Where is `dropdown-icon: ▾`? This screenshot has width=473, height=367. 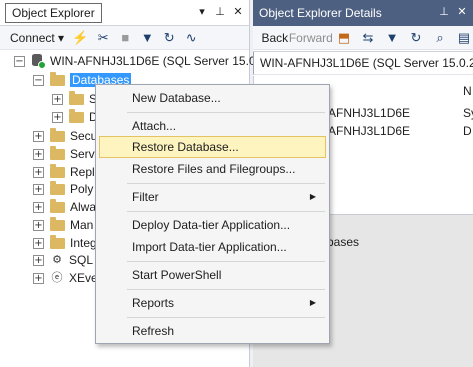 dropdown-icon: ▾ is located at coordinates (202, 12).